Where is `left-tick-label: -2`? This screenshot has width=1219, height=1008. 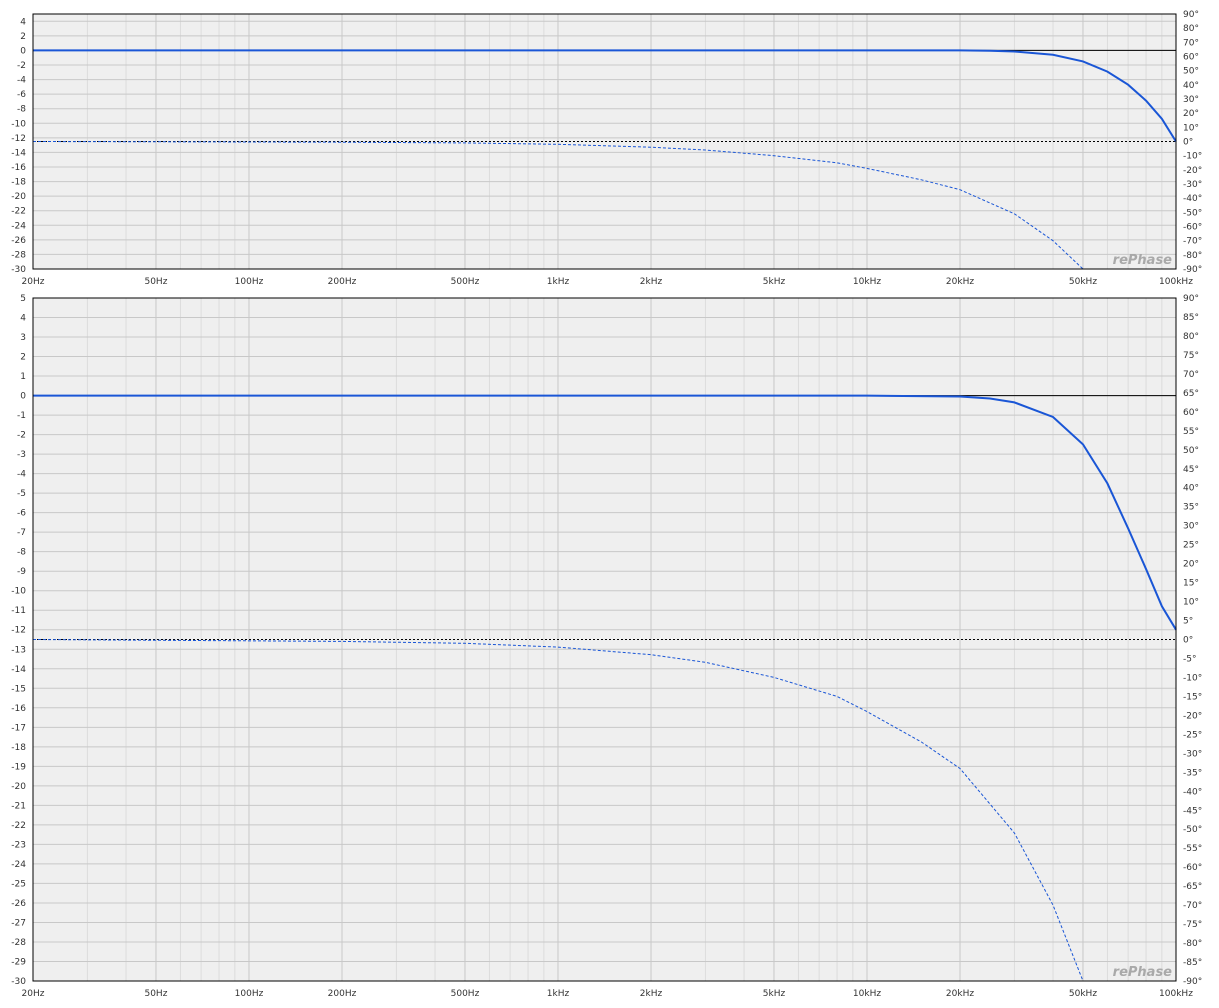
left-tick-label: -2 is located at coordinates (21, 436).